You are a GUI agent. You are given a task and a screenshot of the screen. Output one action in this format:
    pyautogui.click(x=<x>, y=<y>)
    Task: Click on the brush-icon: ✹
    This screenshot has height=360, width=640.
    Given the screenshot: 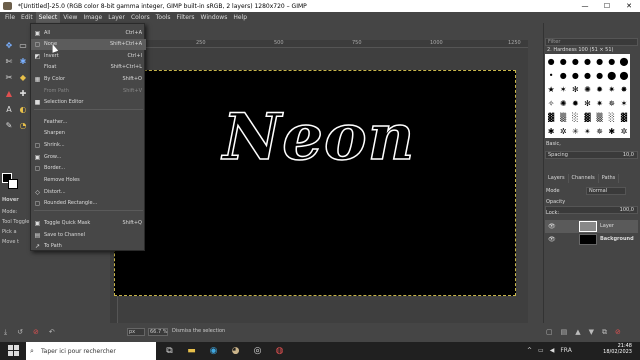 What is the action you would take?
    pyautogui.click(x=575, y=103)
    